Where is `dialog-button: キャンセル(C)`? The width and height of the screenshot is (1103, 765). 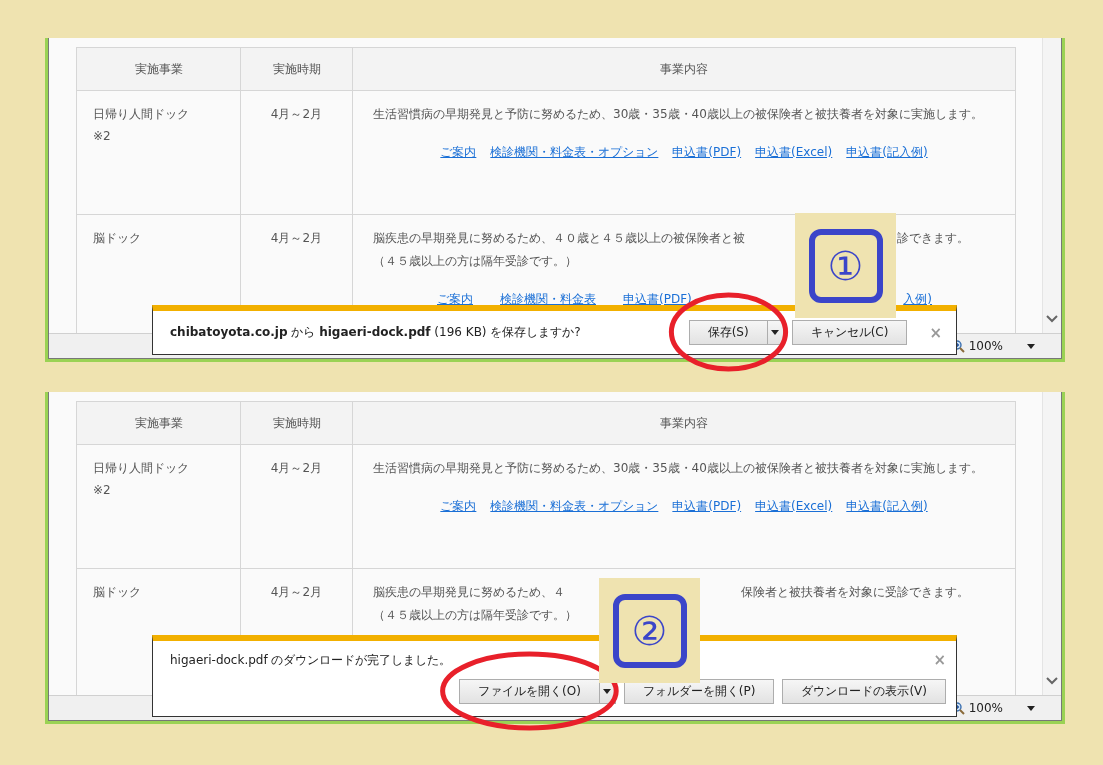
dialog-button: キャンセル(C) is located at coordinates (849, 332).